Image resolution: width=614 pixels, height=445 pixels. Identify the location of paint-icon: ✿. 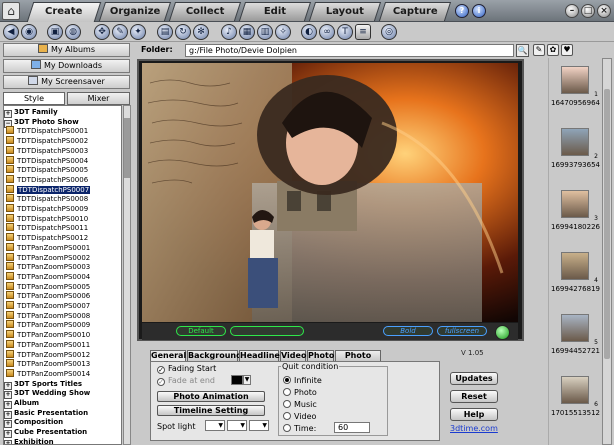
(553, 50).